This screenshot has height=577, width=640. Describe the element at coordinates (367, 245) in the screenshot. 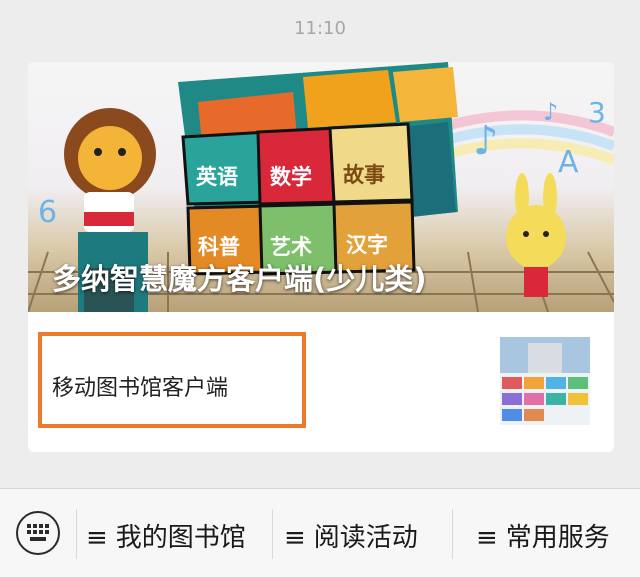

I see `cube-label-hanzi: 汉字` at that location.